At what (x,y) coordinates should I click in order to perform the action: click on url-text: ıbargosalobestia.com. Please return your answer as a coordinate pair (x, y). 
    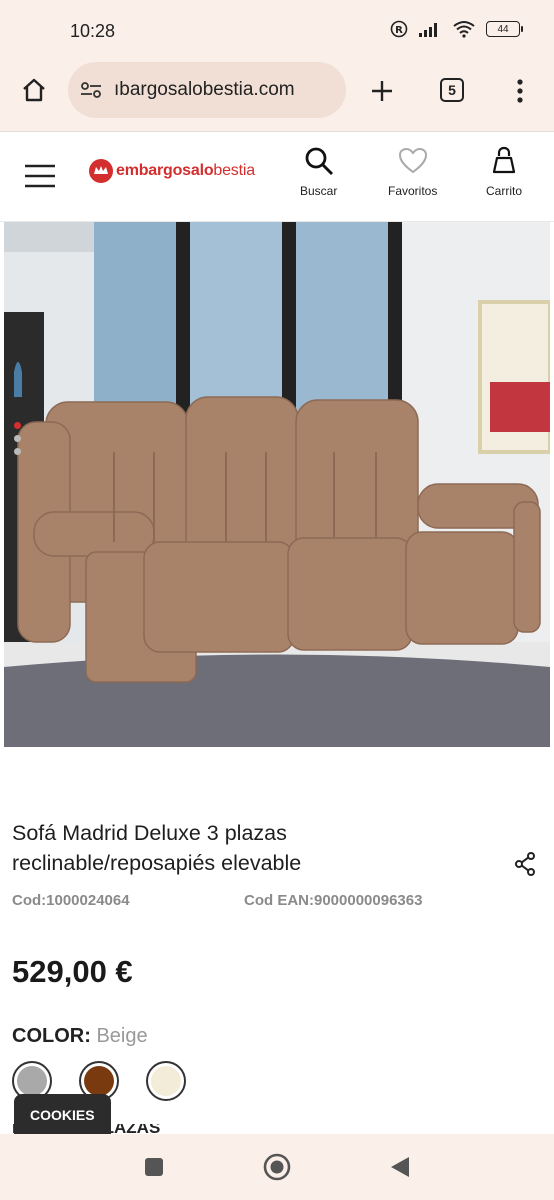
    Looking at the image, I should click on (204, 89).